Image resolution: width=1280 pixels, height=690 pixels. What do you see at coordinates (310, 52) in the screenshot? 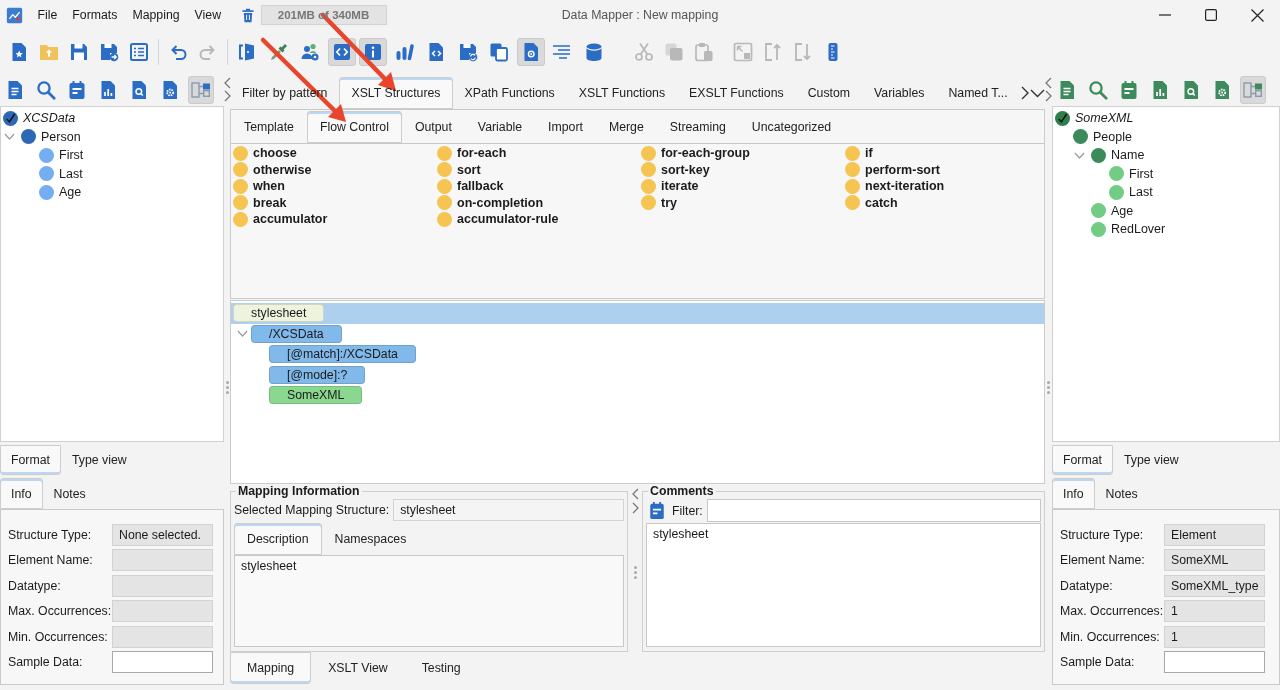
I see `users-gear-icon` at bounding box center [310, 52].